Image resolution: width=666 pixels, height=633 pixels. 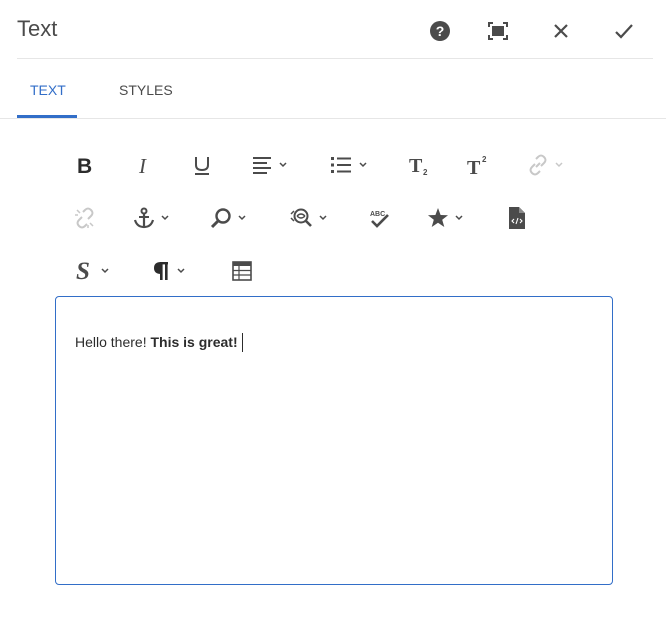 I want to click on link-icon, so click(x=538, y=165).